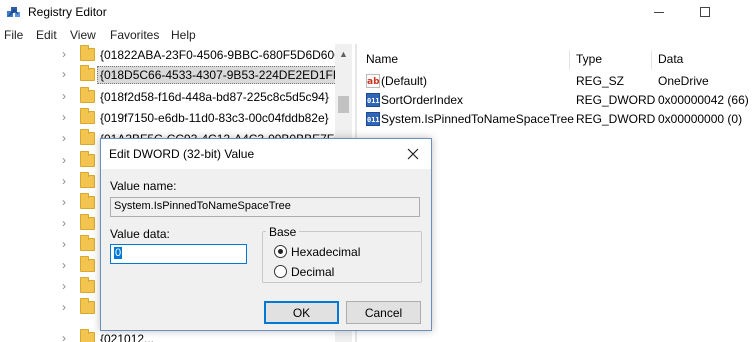 This screenshot has height=342, width=756. I want to click on value-data-input: 0, so click(178, 254).